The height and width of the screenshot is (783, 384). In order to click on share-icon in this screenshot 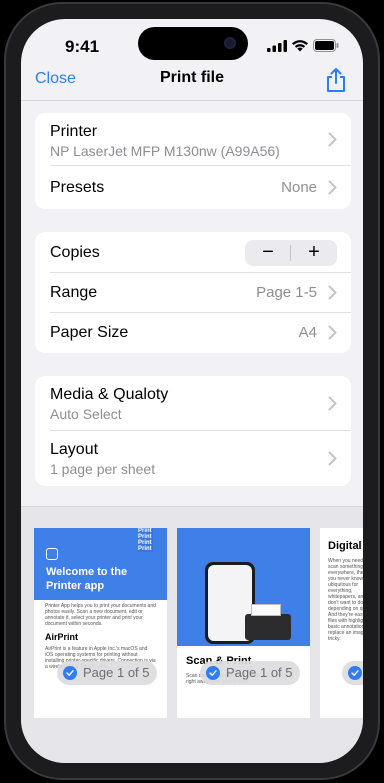, I will do `click(336, 80)`.